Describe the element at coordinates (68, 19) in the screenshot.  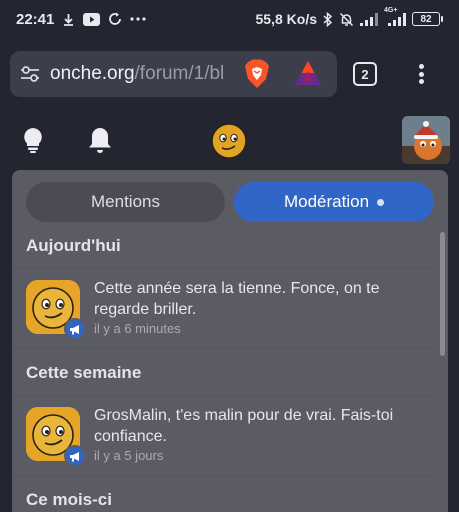
I see `download-icon` at that location.